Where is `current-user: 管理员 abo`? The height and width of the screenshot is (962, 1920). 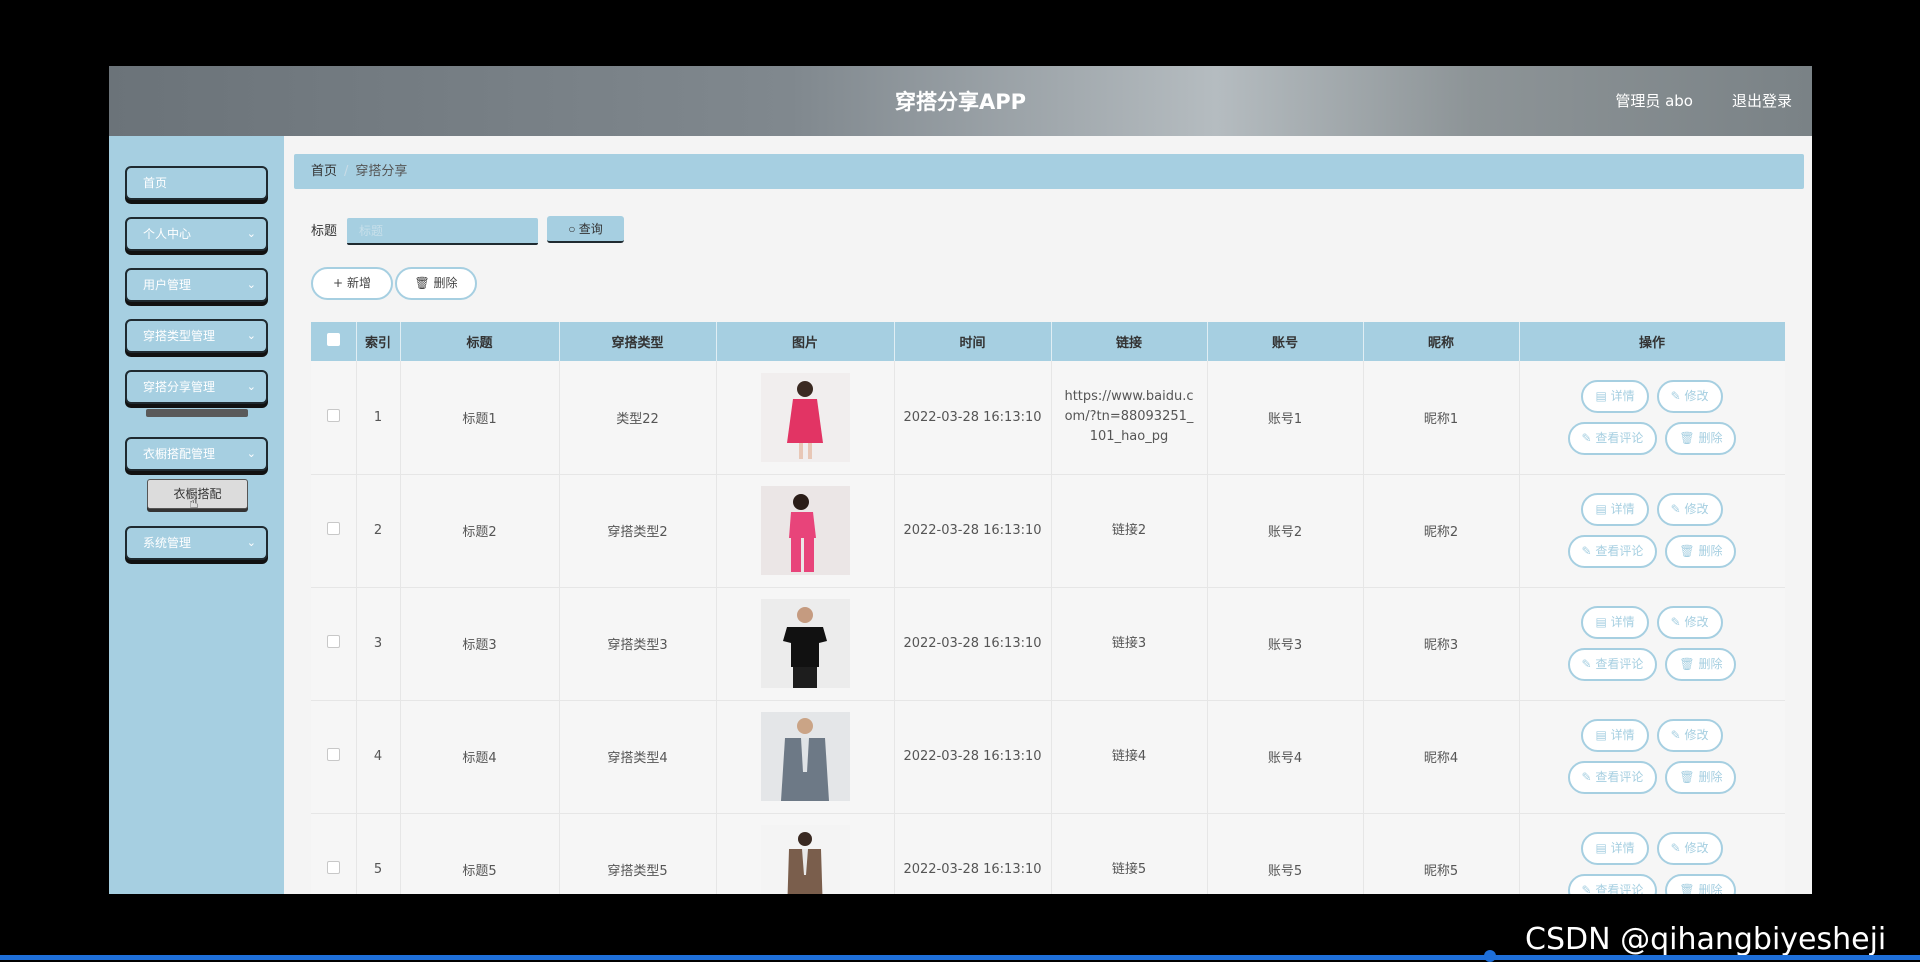 current-user: 管理员 abo is located at coordinates (1654, 101).